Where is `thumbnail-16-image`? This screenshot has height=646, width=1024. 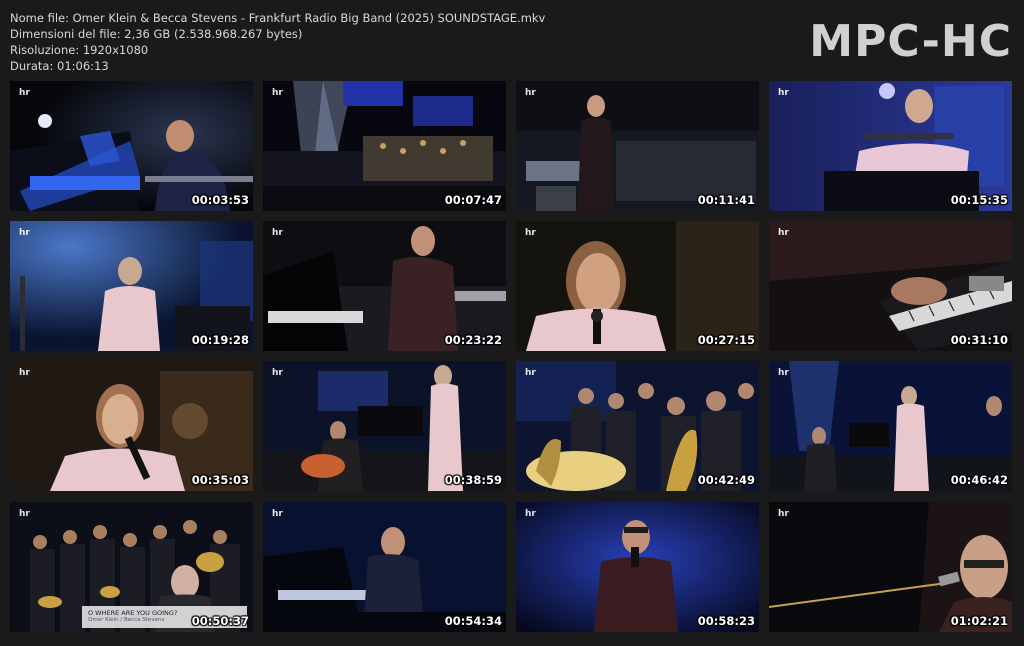 thumbnail-16-image is located at coordinates (890, 567).